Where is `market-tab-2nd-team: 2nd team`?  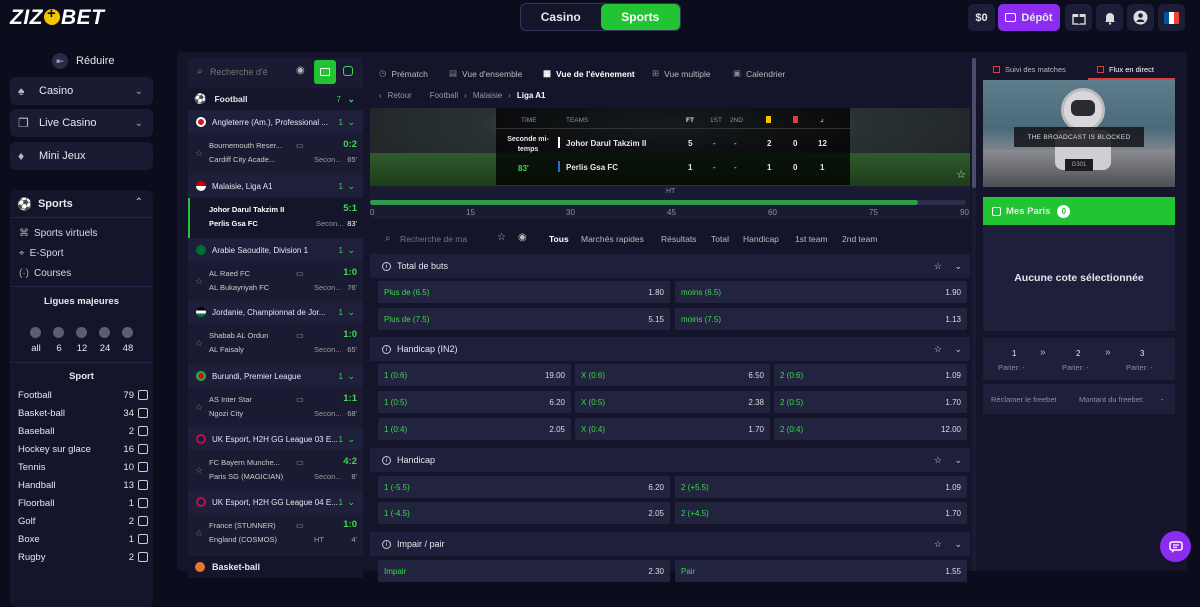
market-tab-2nd-team: 2nd team is located at coordinates (859, 239).